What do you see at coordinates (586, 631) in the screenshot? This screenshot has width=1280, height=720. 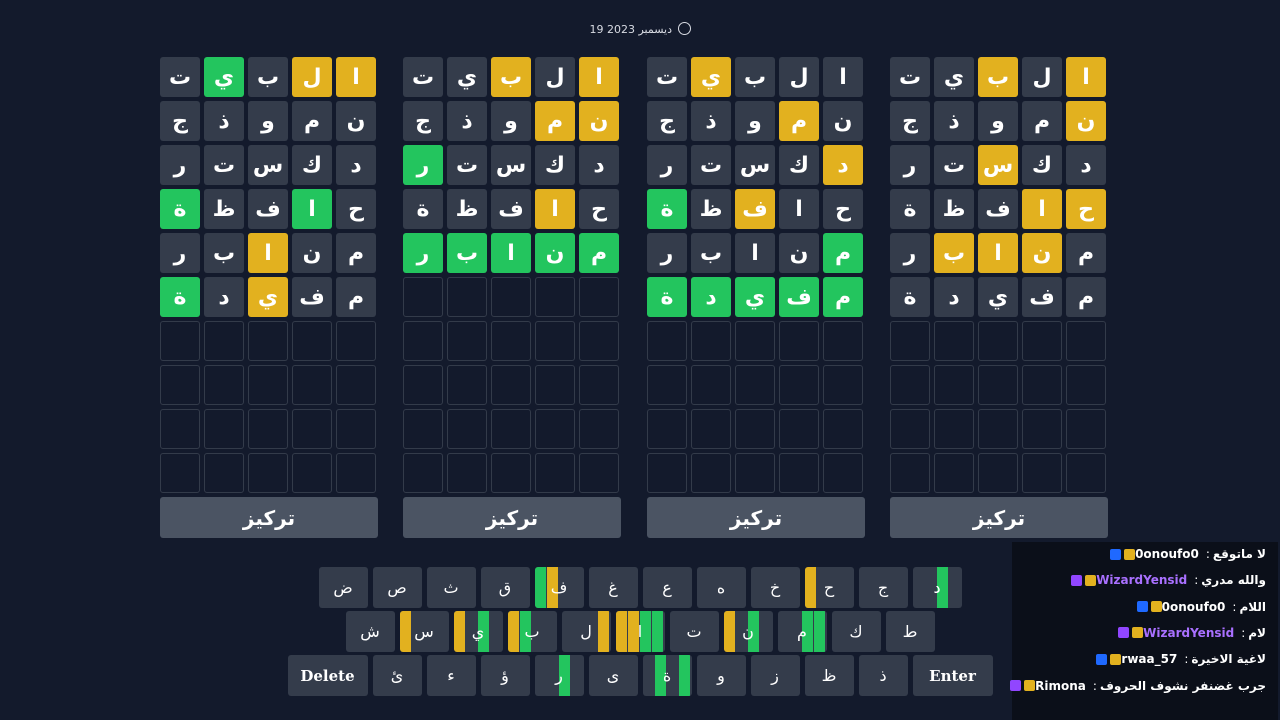 I see `letter-key: ل` at bounding box center [586, 631].